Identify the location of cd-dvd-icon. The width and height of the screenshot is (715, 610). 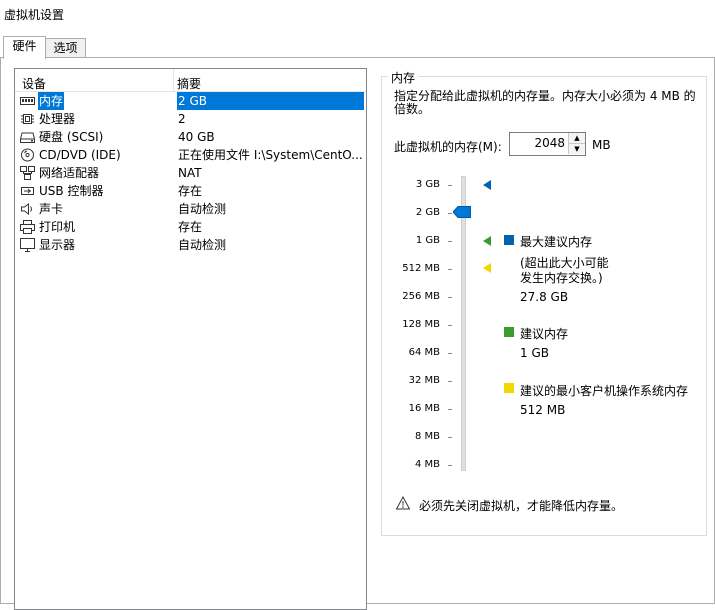
(27, 155).